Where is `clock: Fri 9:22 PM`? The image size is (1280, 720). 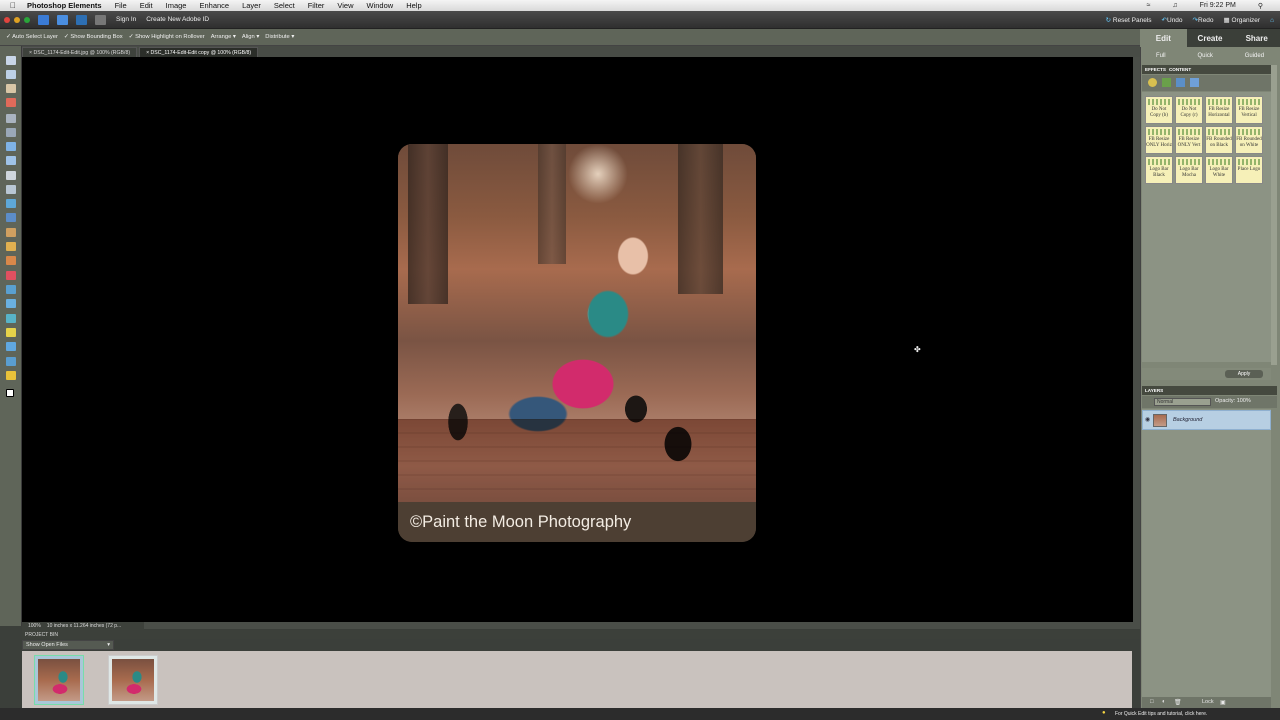 clock: Fri 9:22 PM is located at coordinates (1218, 5).